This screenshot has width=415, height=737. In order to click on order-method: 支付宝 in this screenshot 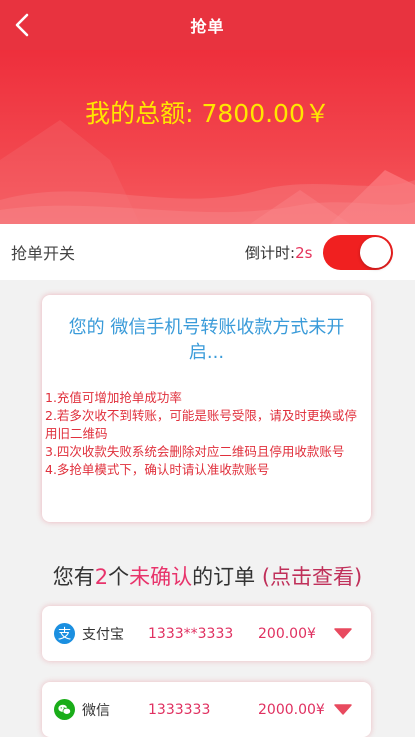, I will do `click(103, 634)`.